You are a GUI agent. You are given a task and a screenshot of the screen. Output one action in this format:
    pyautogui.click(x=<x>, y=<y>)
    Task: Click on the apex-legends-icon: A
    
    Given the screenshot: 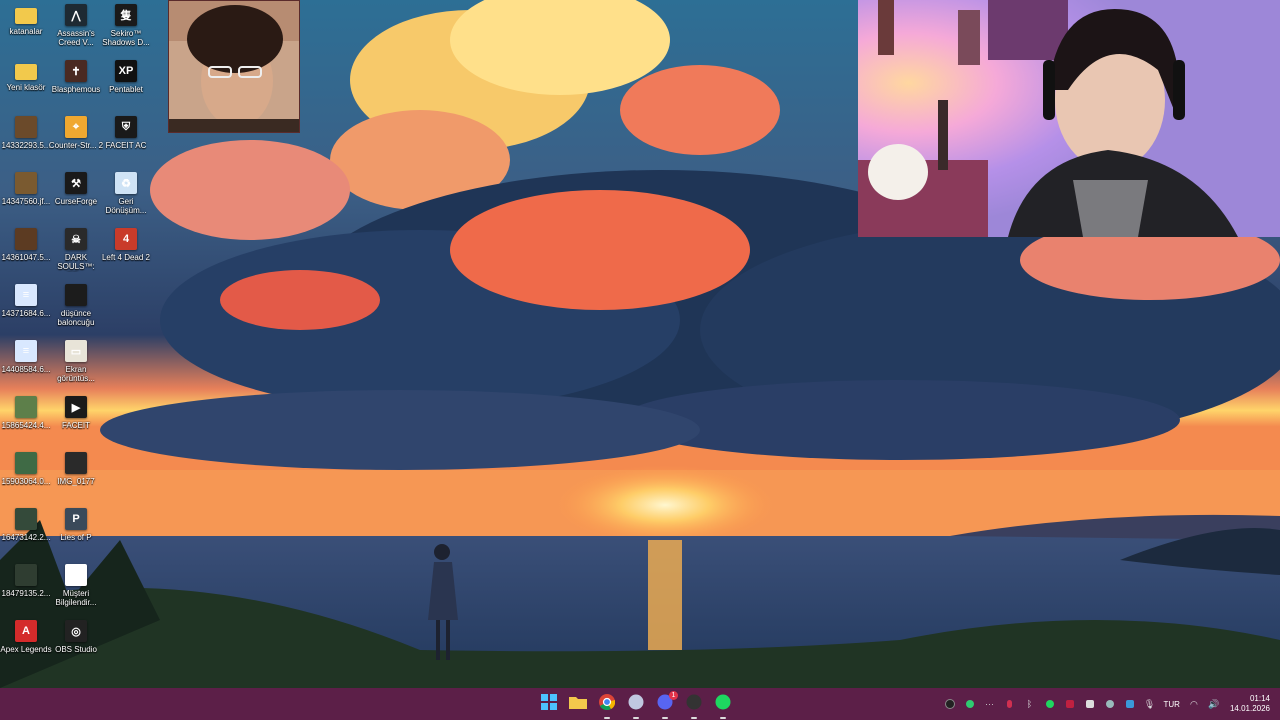 What is the action you would take?
    pyautogui.click(x=26, y=631)
    